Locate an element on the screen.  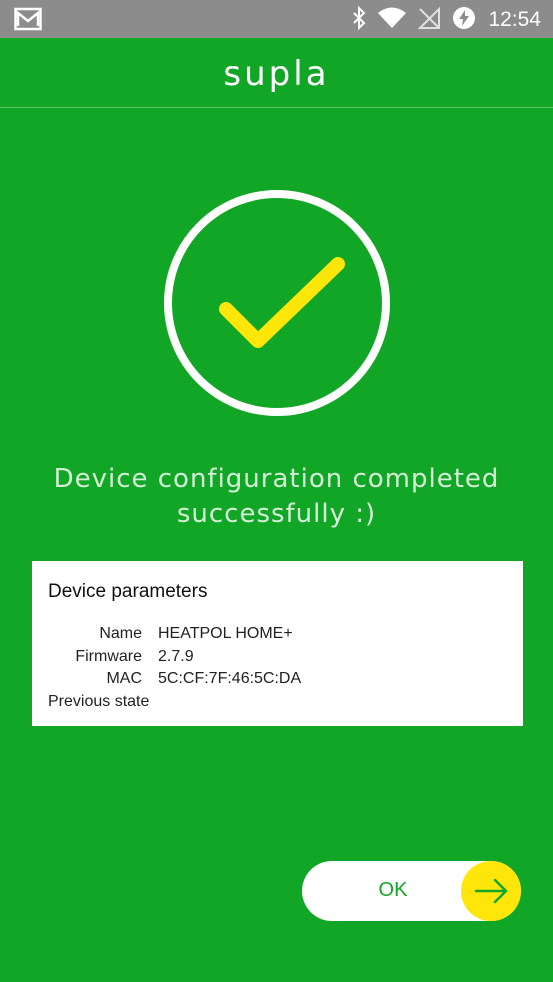
app-logo: supla is located at coordinates (276, 74).